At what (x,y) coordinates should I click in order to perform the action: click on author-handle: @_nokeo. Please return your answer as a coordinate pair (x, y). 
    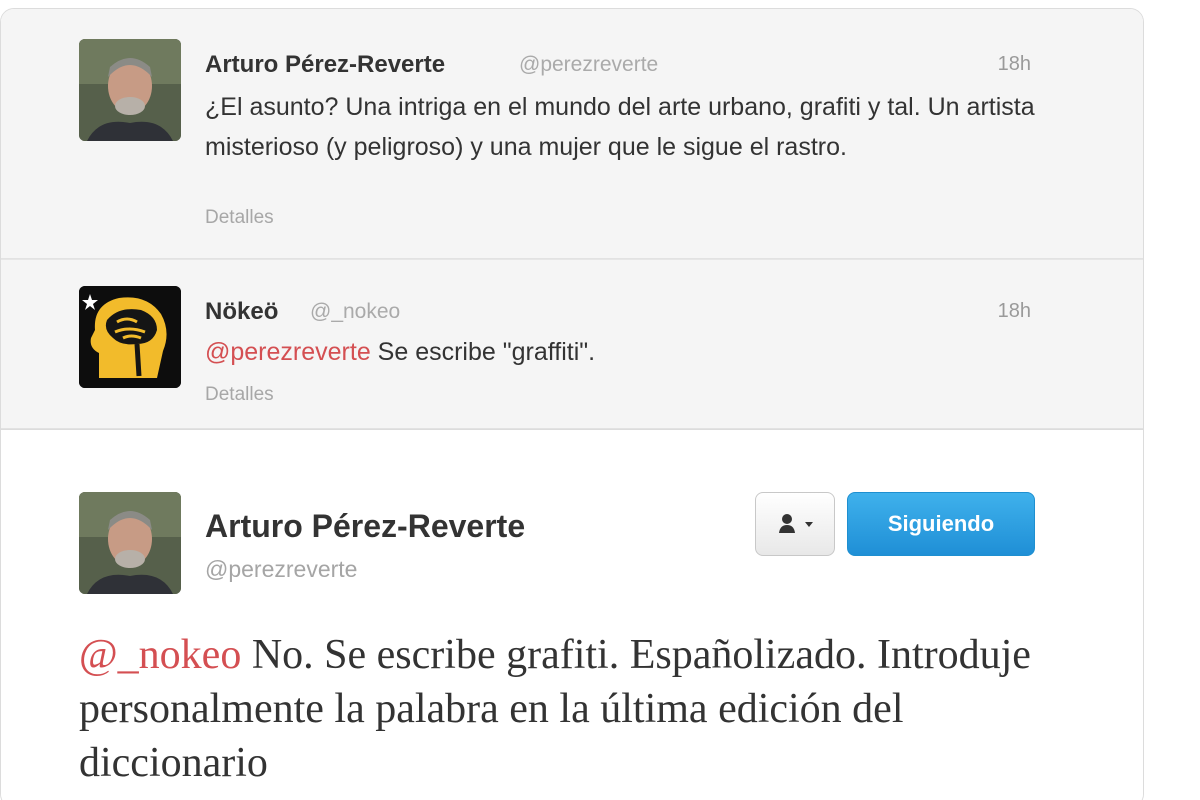
    Looking at the image, I should click on (355, 312).